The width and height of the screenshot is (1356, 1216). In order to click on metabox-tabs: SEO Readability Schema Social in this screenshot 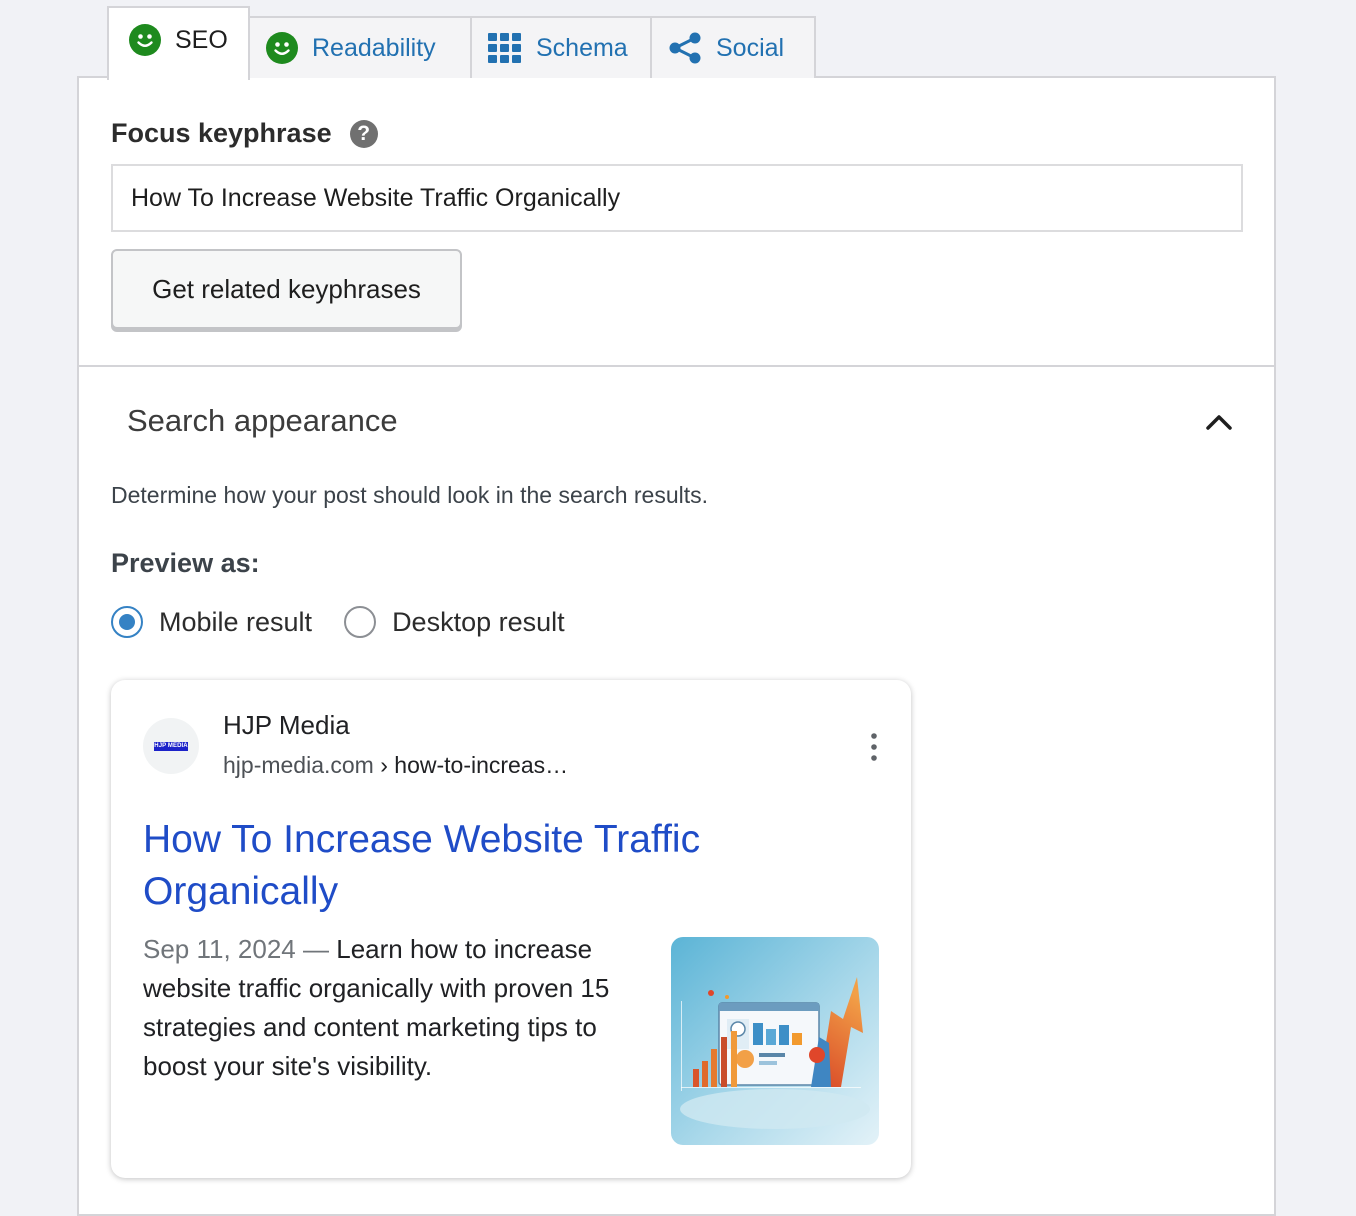, I will do `click(461, 43)`.